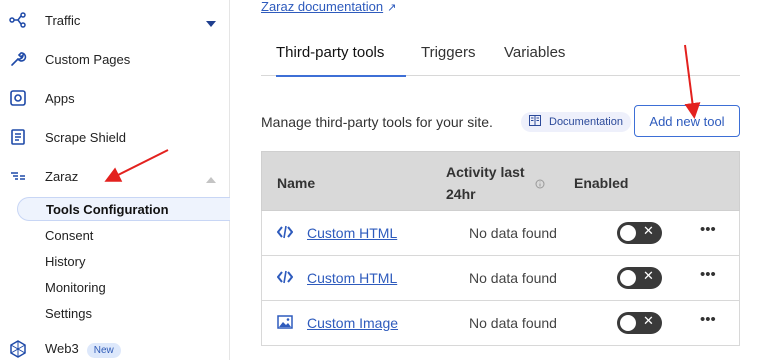 The width and height of the screenshot is (768, 360). I want to click on wrench-icon, so click(18, 59).